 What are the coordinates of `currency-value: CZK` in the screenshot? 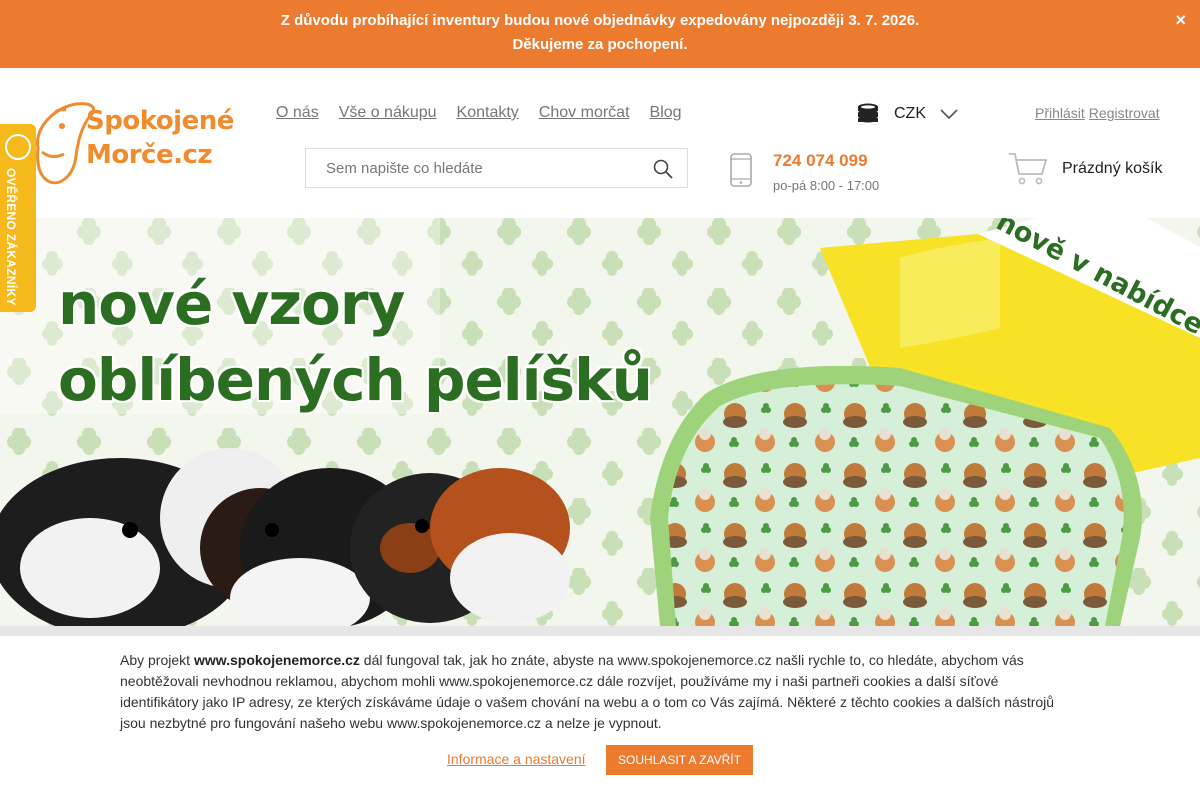 It's located at (910, 113).